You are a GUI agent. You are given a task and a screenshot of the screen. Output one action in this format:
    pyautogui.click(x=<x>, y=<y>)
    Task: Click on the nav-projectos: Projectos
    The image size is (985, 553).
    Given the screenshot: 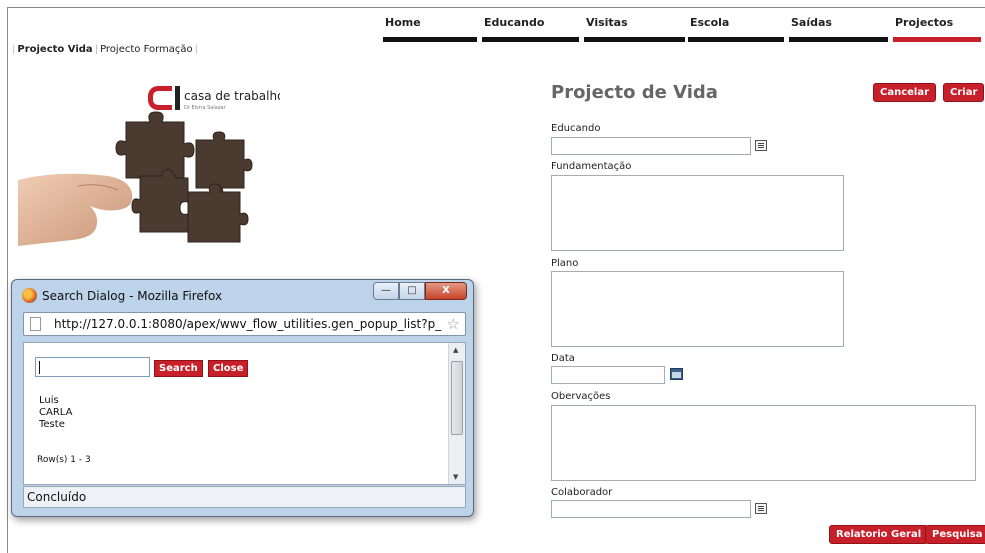 What is the action you would take?
    pyautogui.click(x=937, y=29)
    